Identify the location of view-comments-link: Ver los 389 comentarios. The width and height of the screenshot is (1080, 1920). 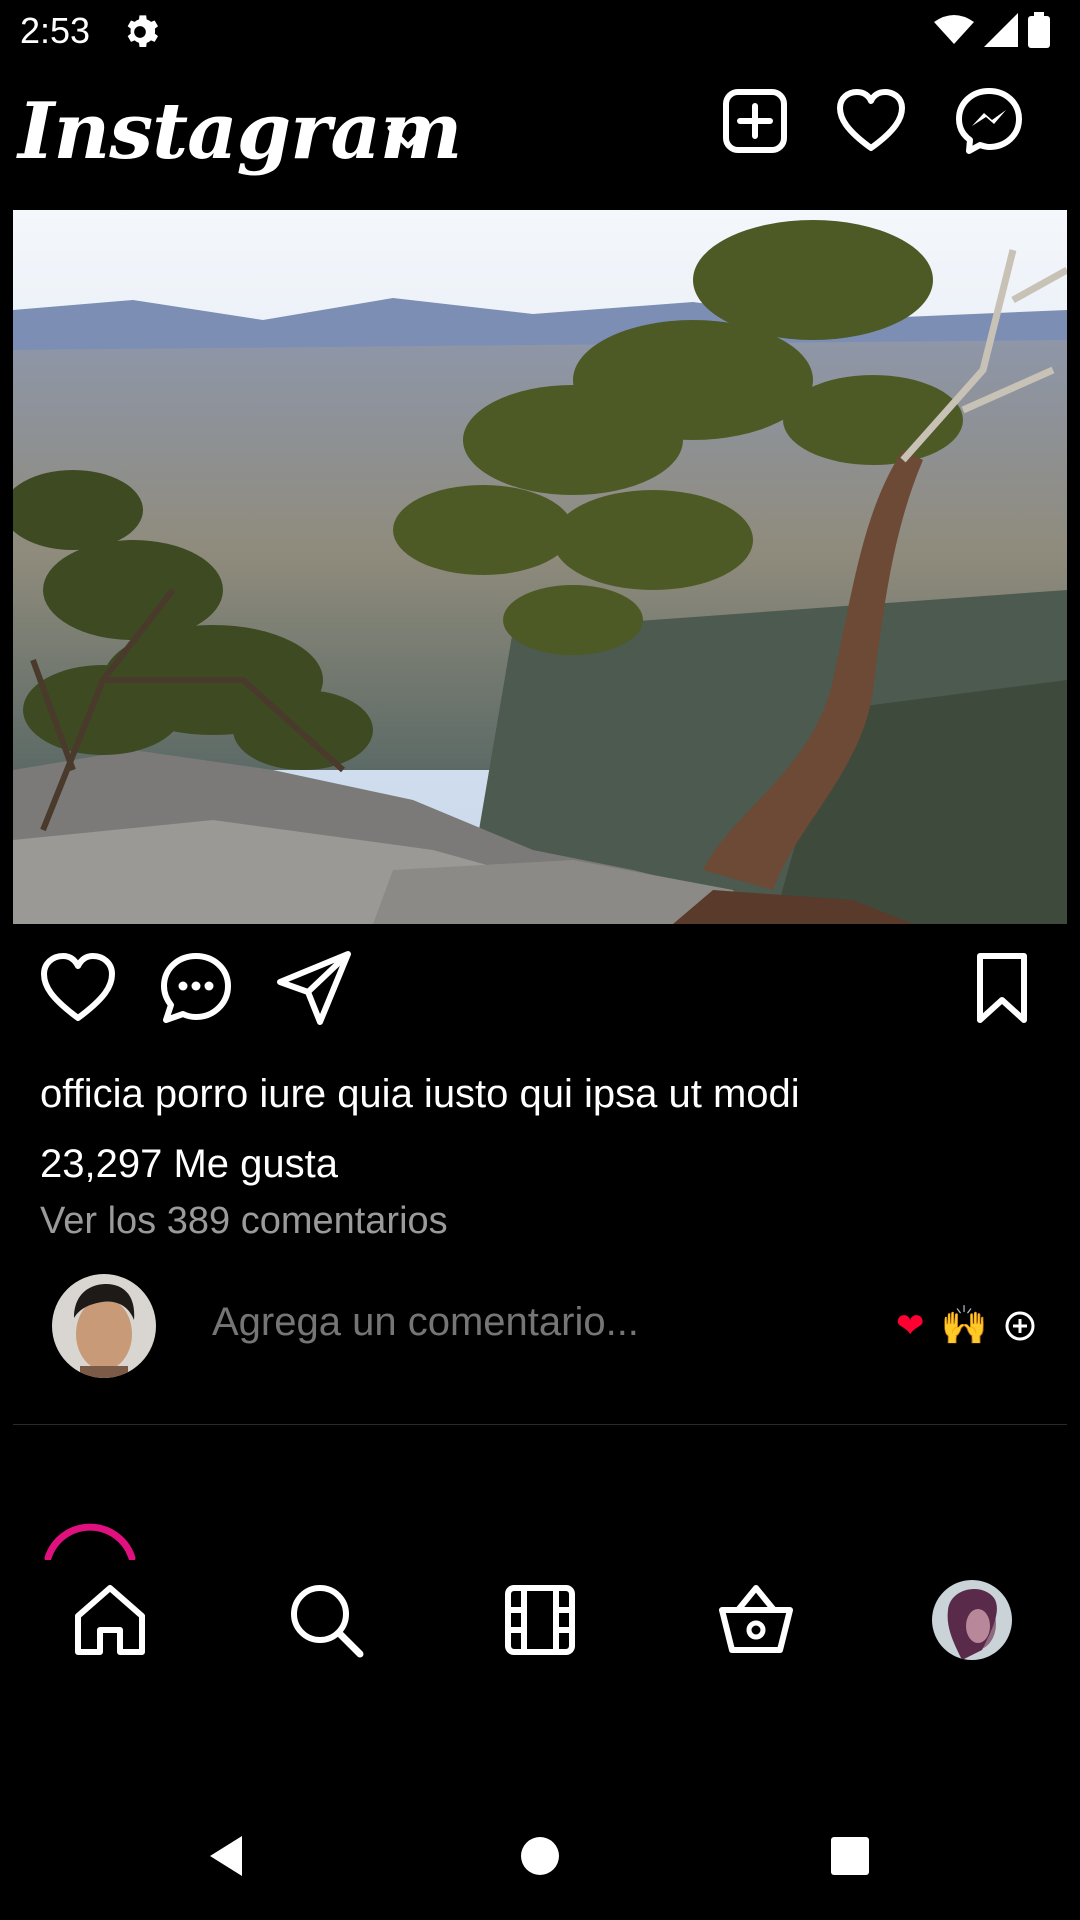
(244, 1221).